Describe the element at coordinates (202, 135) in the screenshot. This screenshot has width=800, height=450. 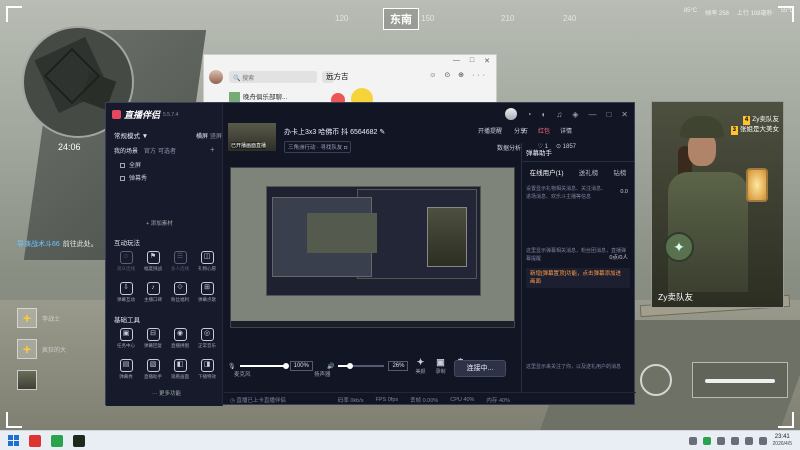
I see `tab-landscape: 横屏` at that location.